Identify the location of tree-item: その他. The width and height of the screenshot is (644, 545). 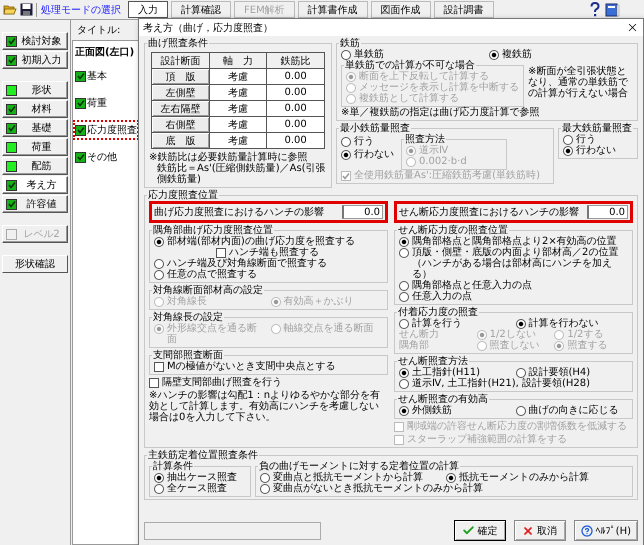
(96, 157).